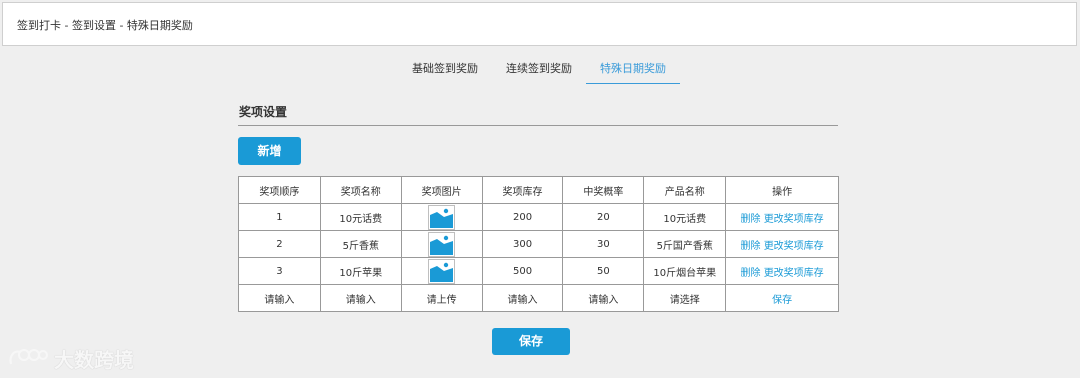  I want to click on row-actions: 保存, so click(782, 298).